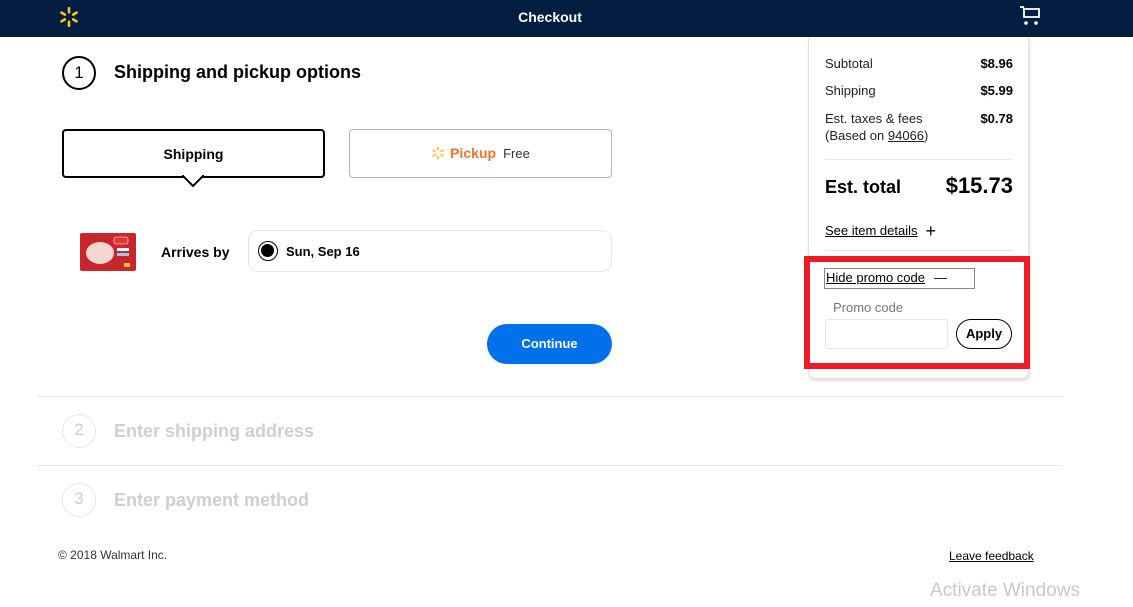 Image resolution: width=1133 pixels, height=607 pixels. What do you see at coordinates (1030, 16) in the screenshot?
I see `cart-icon` at bounding box center [1030, 16].